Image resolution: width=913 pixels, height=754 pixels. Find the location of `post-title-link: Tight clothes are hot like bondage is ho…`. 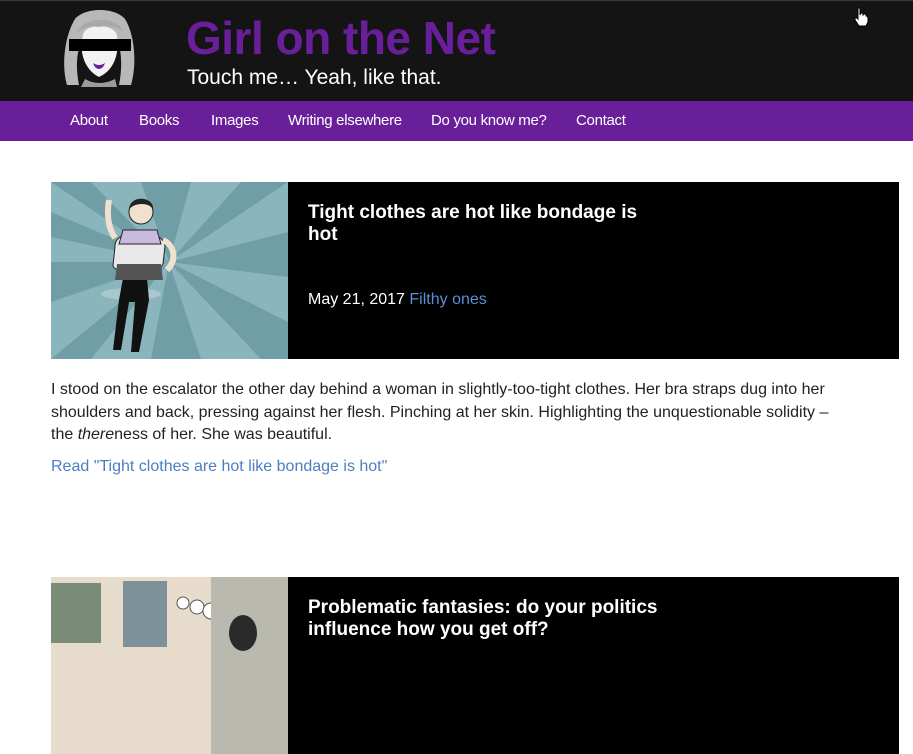

post-title-link: Tight clothes are hot like bondage is ho… is located at coordinates (472, 223).